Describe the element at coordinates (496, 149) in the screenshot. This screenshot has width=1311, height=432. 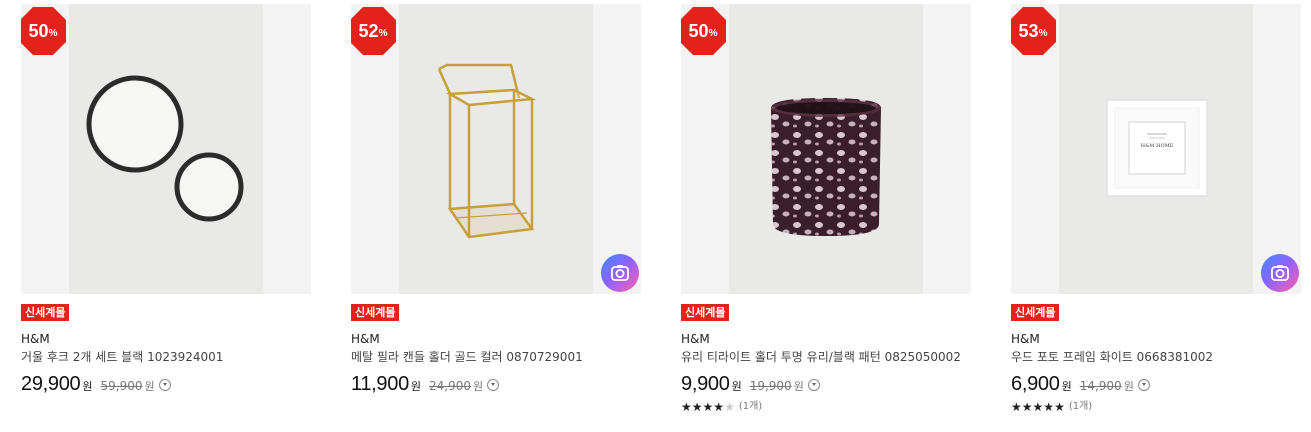
I see `product-image: 52%` at that location.